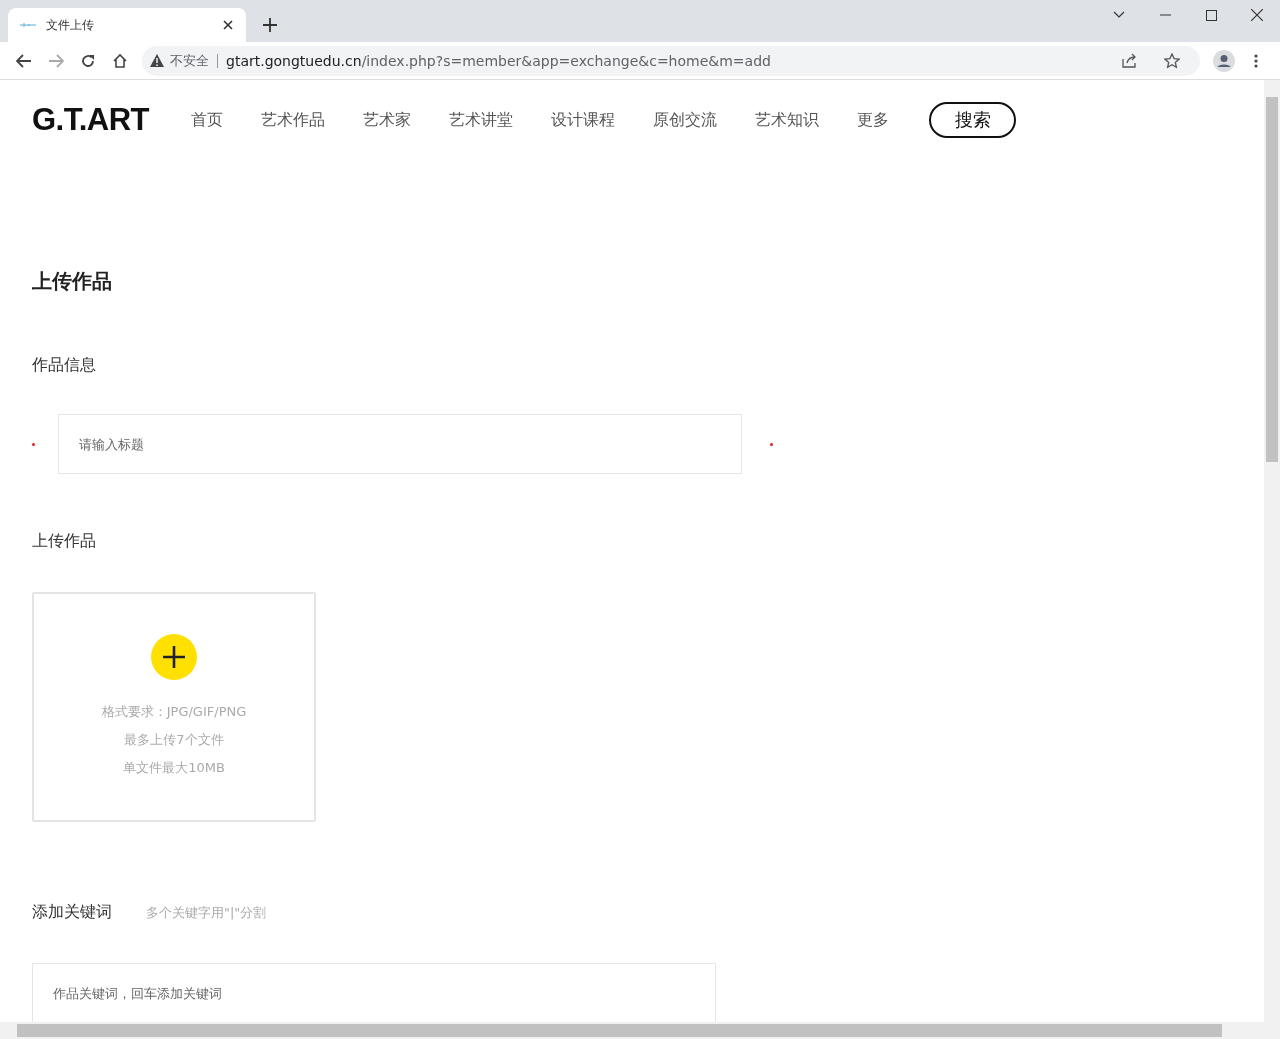 Image resolution: width=1280 pixels, height=1039 pixels. Describe the element at coordinates (72, 912) in the screenshot. I see `section-label: 添加关键词` at that location.